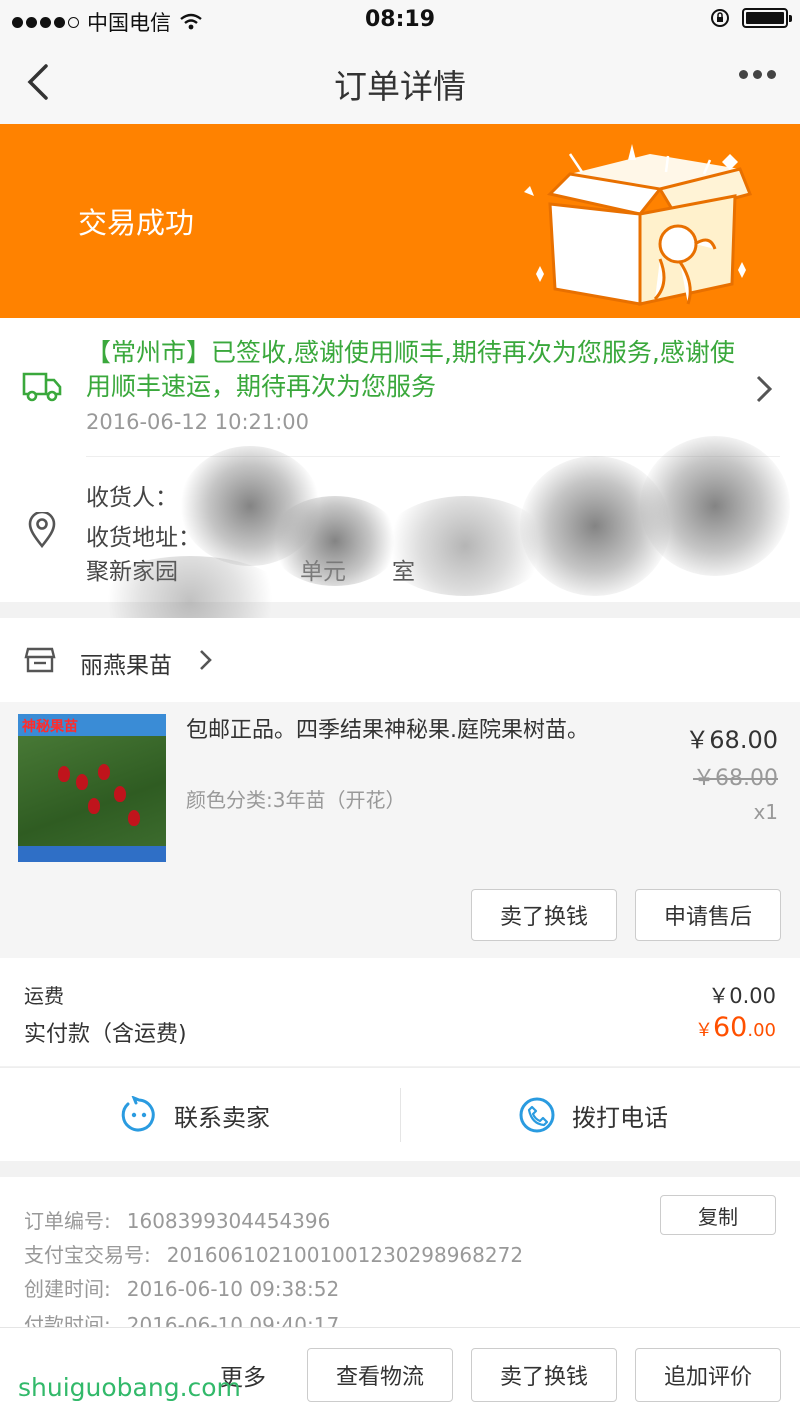  I want to click on fee-summary: 运费 ￥0.00 实付款（含运费) ￥ 60 .00, so click(400, 1012).